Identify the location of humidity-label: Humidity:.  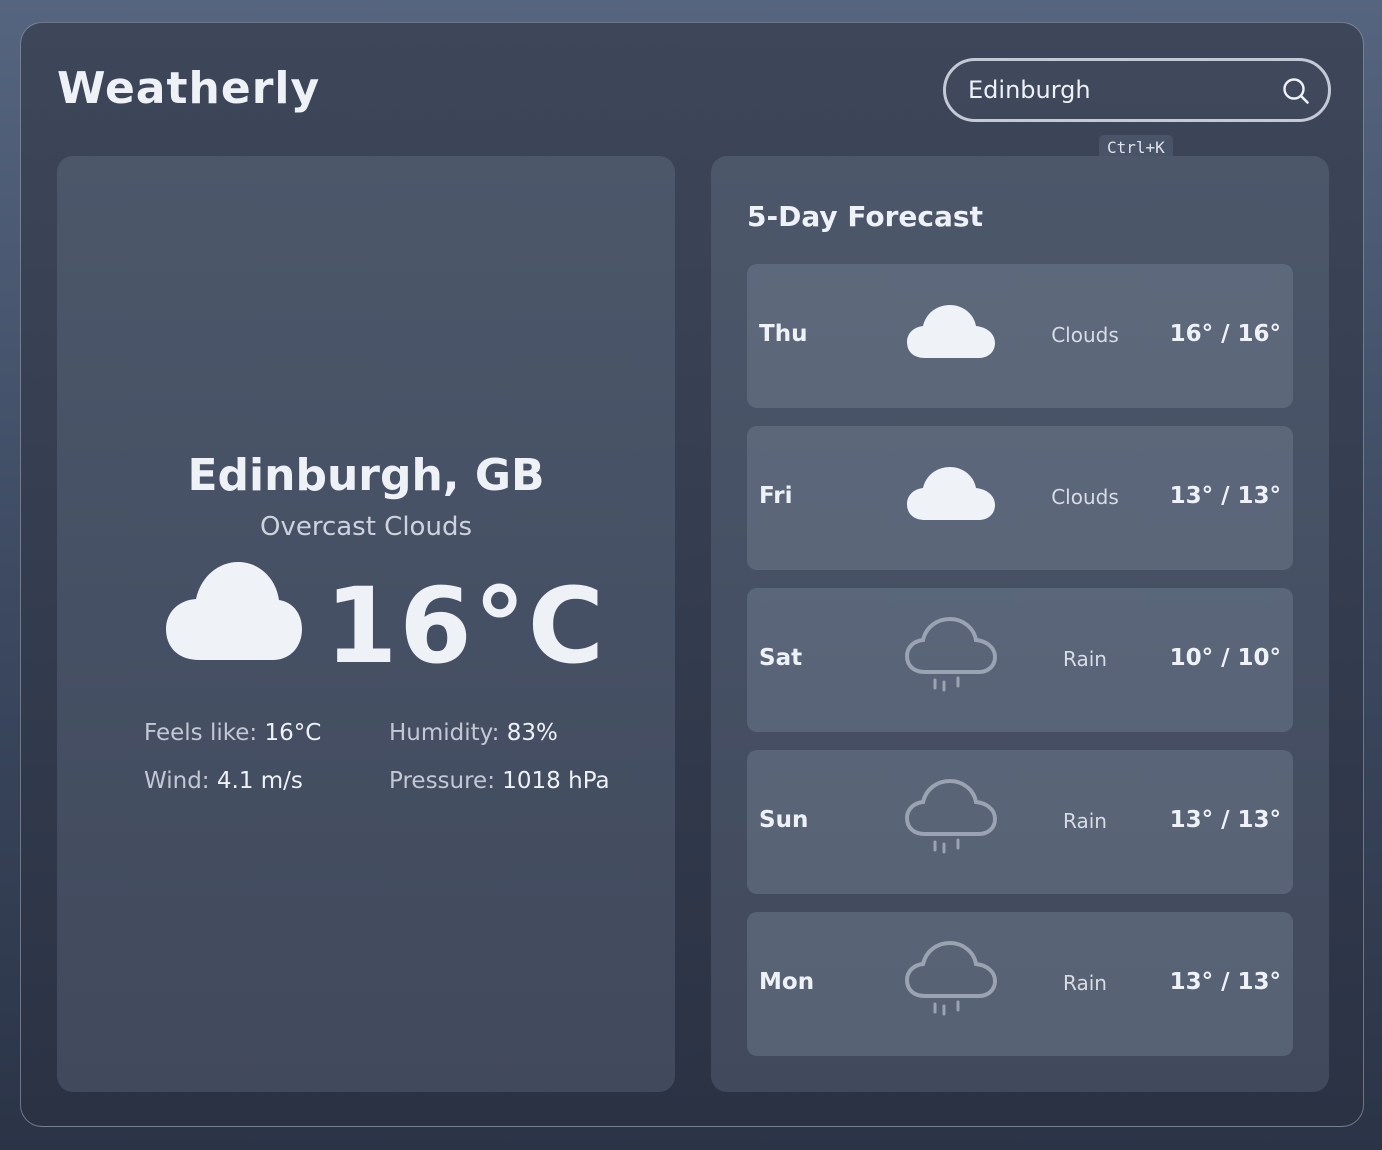
(444, 733).